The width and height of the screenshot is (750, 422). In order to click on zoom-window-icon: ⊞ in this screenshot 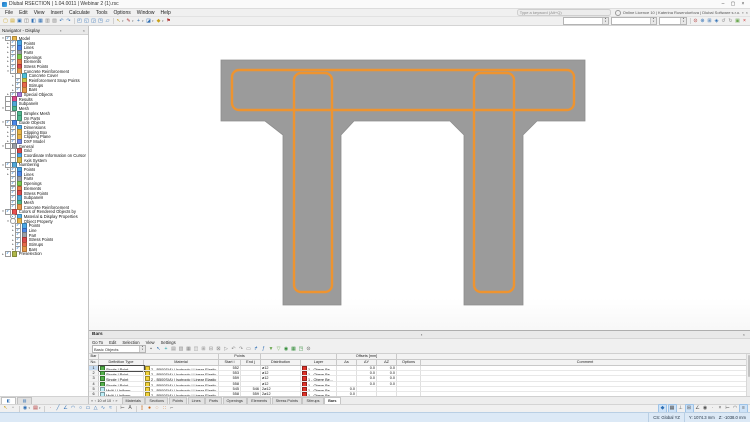, I will do `click(709, 21)`.